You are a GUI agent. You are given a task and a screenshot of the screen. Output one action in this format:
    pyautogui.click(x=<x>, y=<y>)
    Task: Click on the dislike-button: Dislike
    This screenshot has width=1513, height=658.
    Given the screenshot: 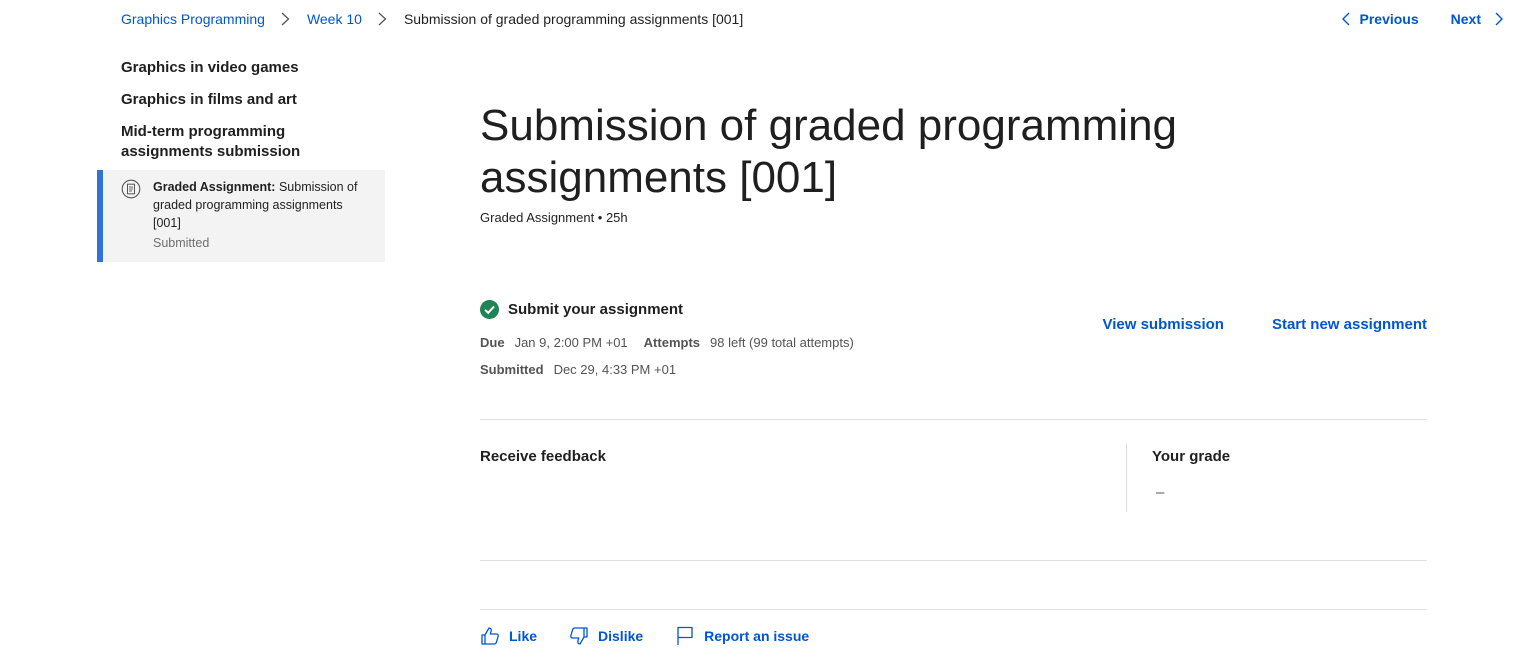 What is the action you would take?
    pyautogui.click(x=606, y=636)
    